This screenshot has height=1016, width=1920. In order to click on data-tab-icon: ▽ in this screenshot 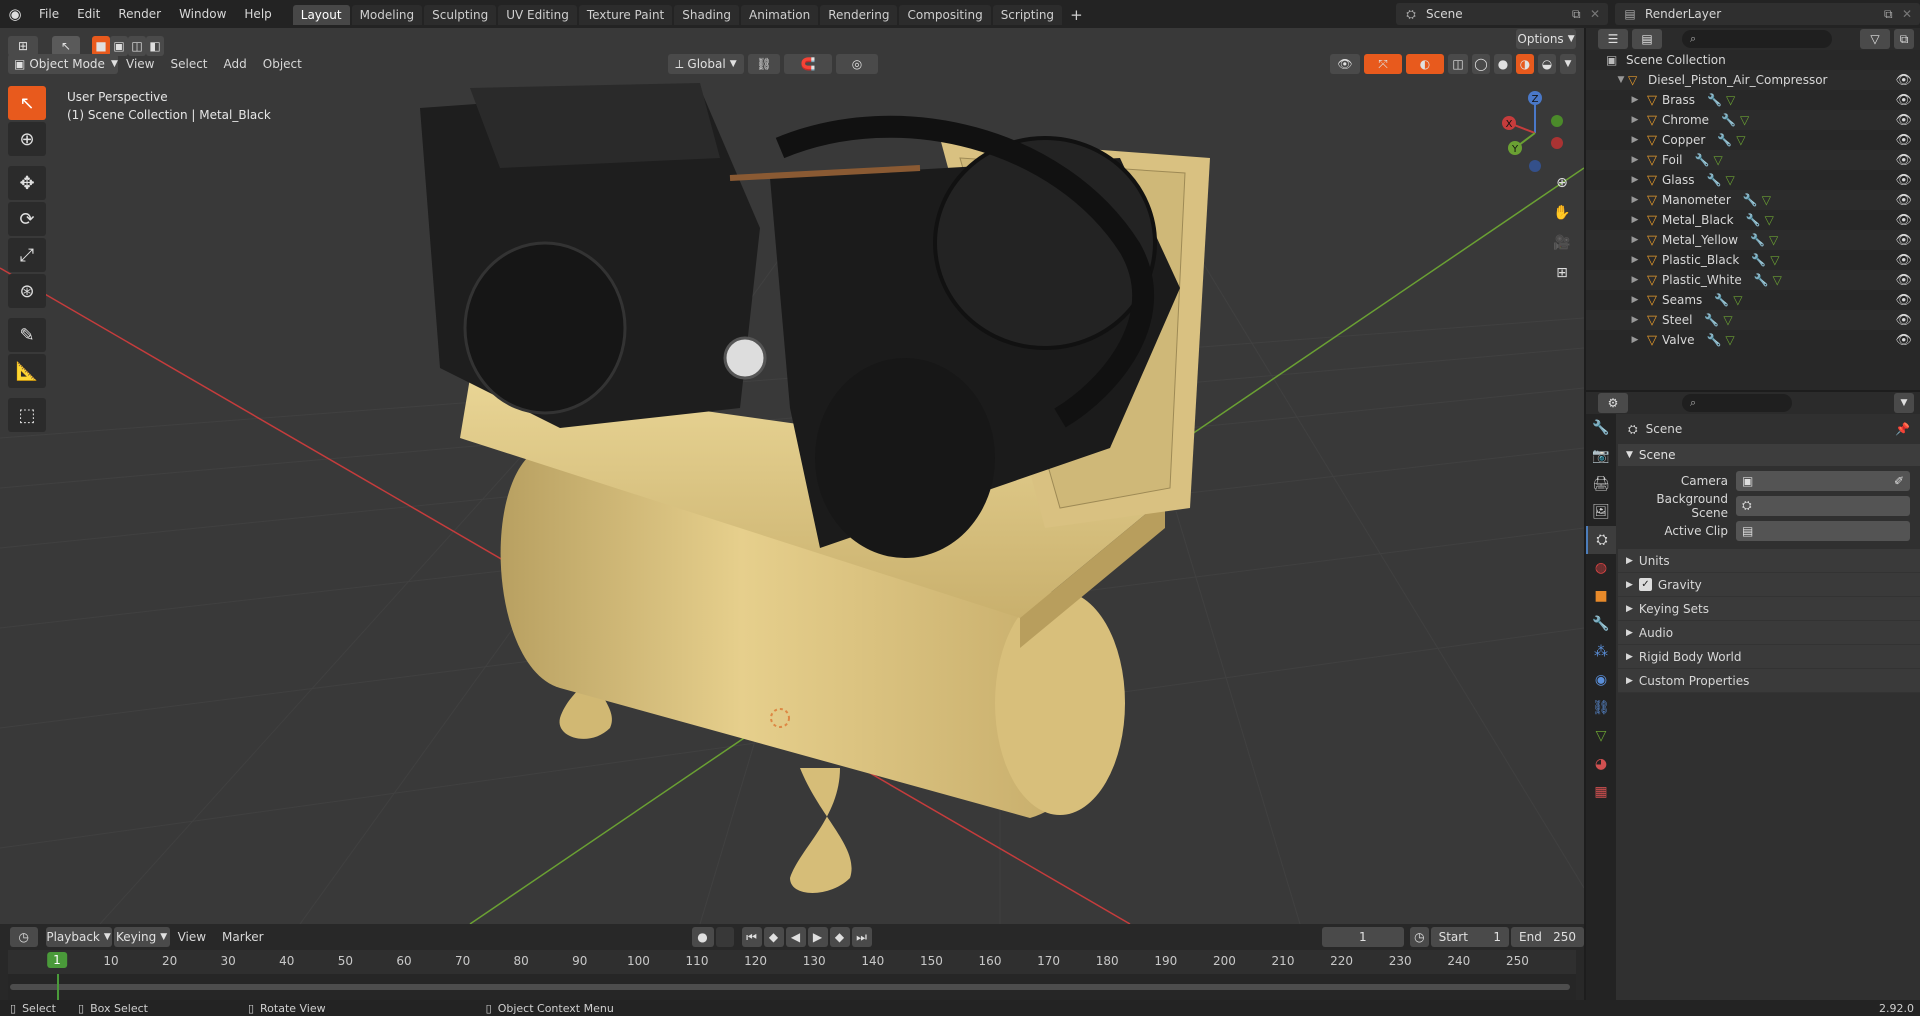, I will do `click(1601, 736)`.